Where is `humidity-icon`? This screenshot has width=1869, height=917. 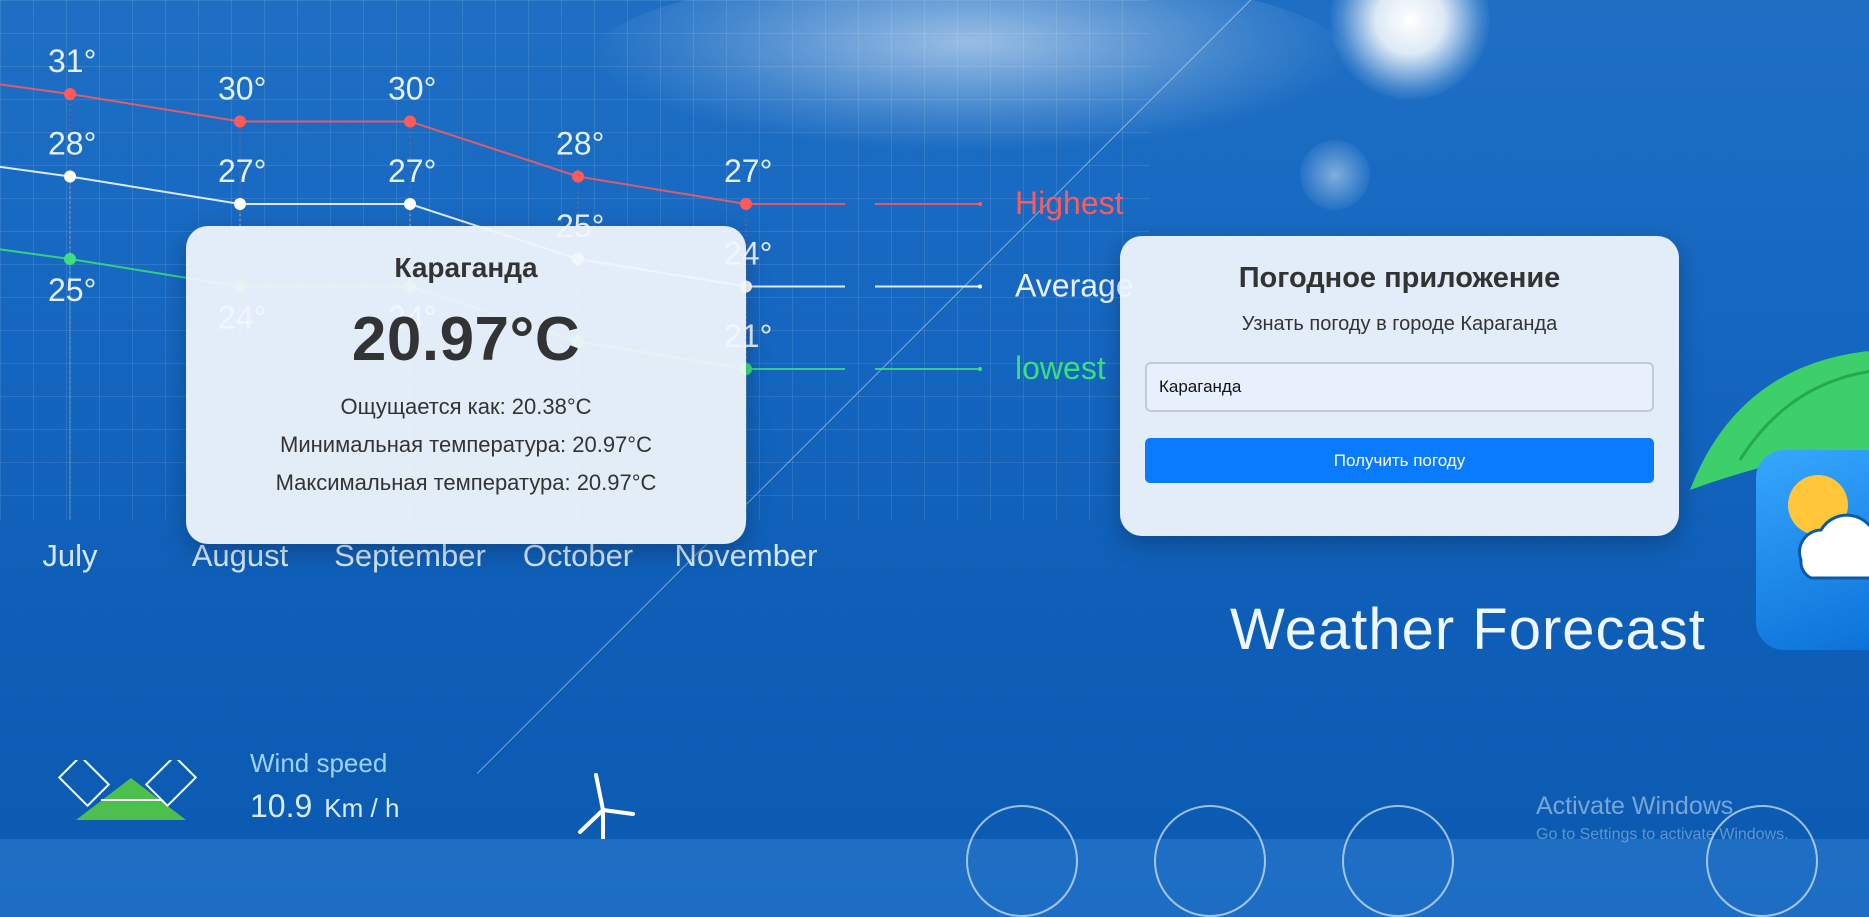
humidity-icon is located at coordinates (1022, 861).